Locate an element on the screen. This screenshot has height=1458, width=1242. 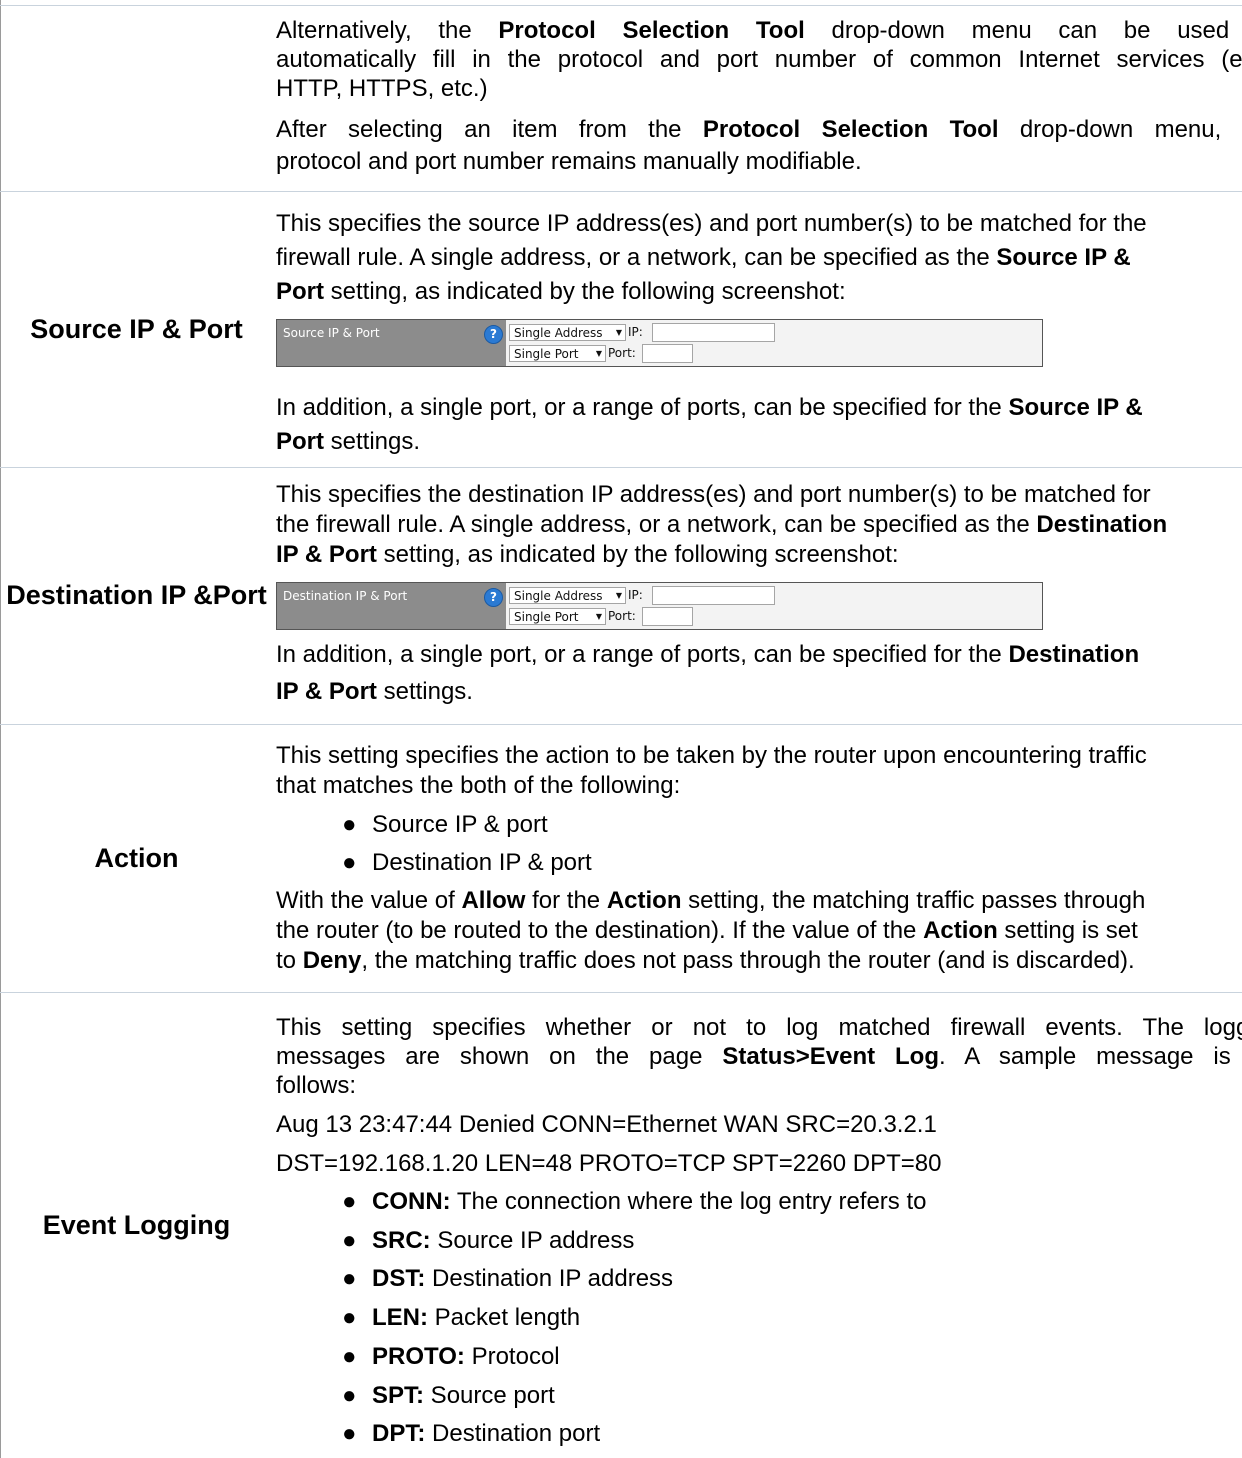
log-field-key: DST: is located at coordinates (399, 1279).